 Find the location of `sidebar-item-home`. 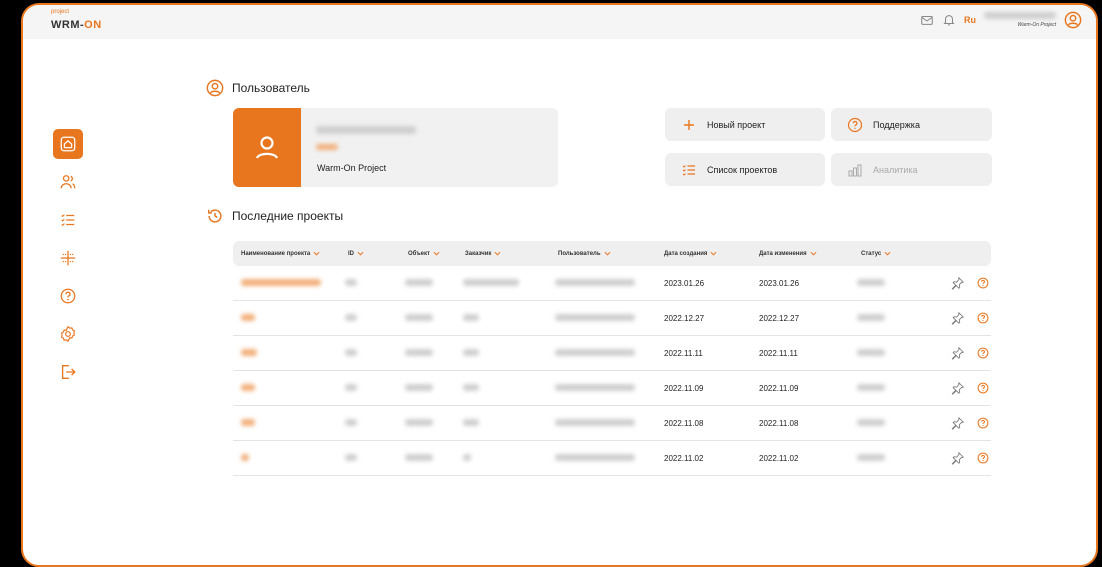

sidebar-item-home is located at coordinates (68, 144).